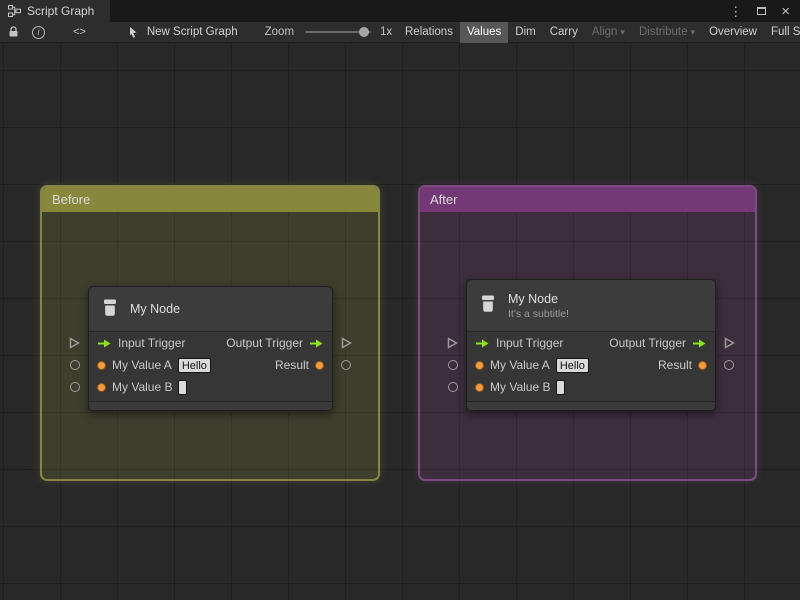  I want to click on maximize-icon, so click(762, 11).